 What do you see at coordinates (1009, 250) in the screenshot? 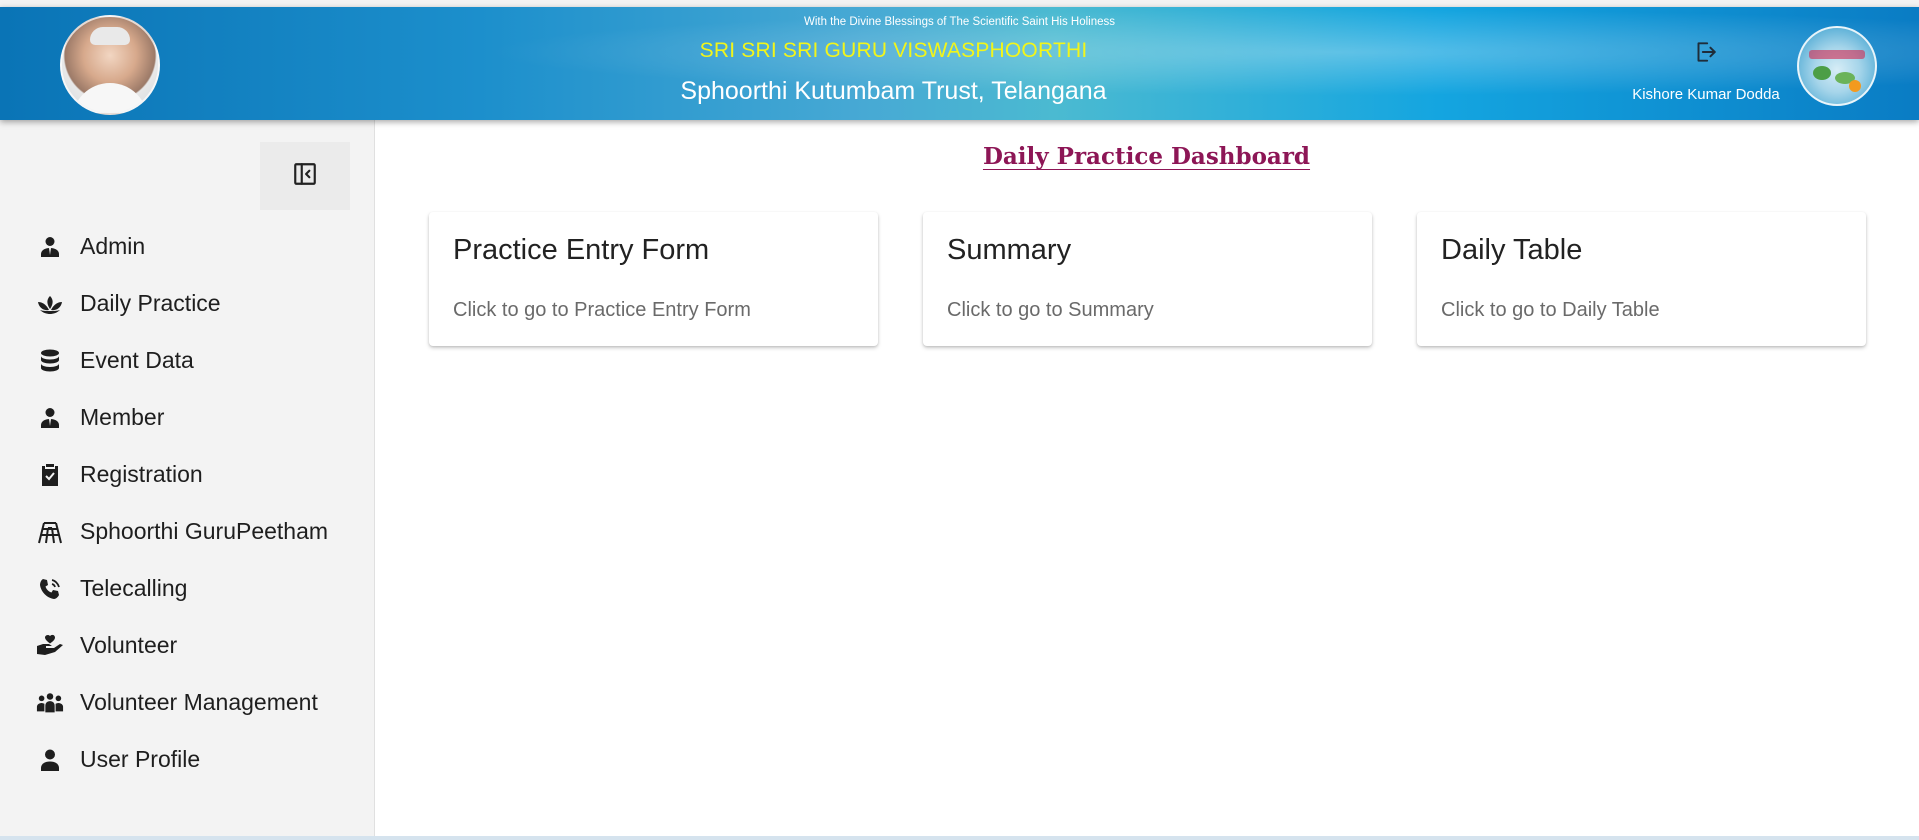
I see `card-title: Summary` at bounding box center [1009, 250].